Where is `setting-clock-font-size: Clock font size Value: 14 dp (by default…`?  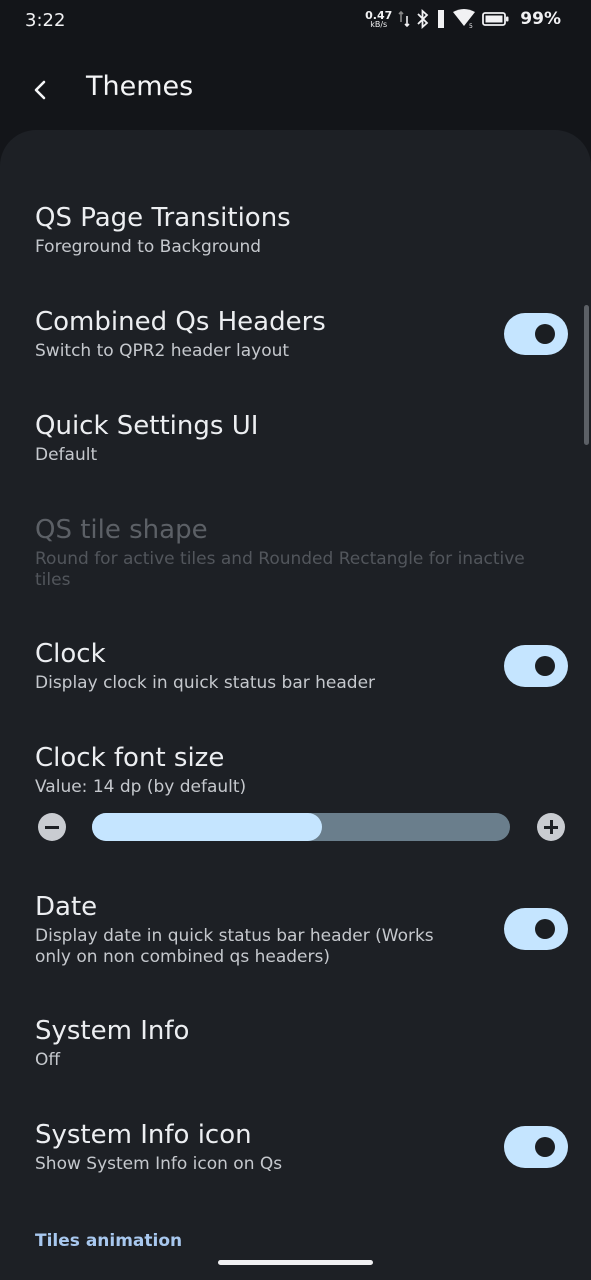
setting-clock-font-size: Clock font size Value: 14 dp (by default… is located at coordinates (303, 770).